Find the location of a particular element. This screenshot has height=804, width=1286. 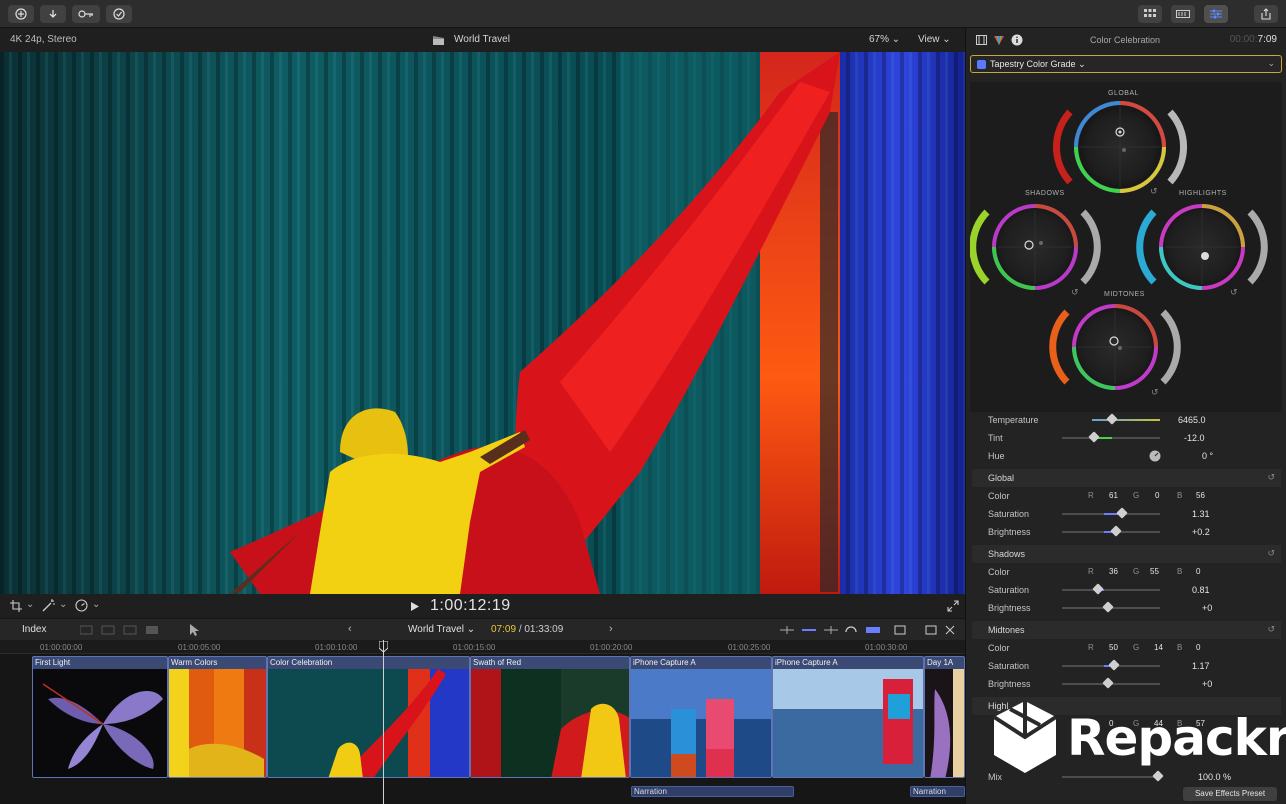

color-effect-selector: Tapestry Color Grade ⌄ ⌄ is located at coordinates (1126, 64).